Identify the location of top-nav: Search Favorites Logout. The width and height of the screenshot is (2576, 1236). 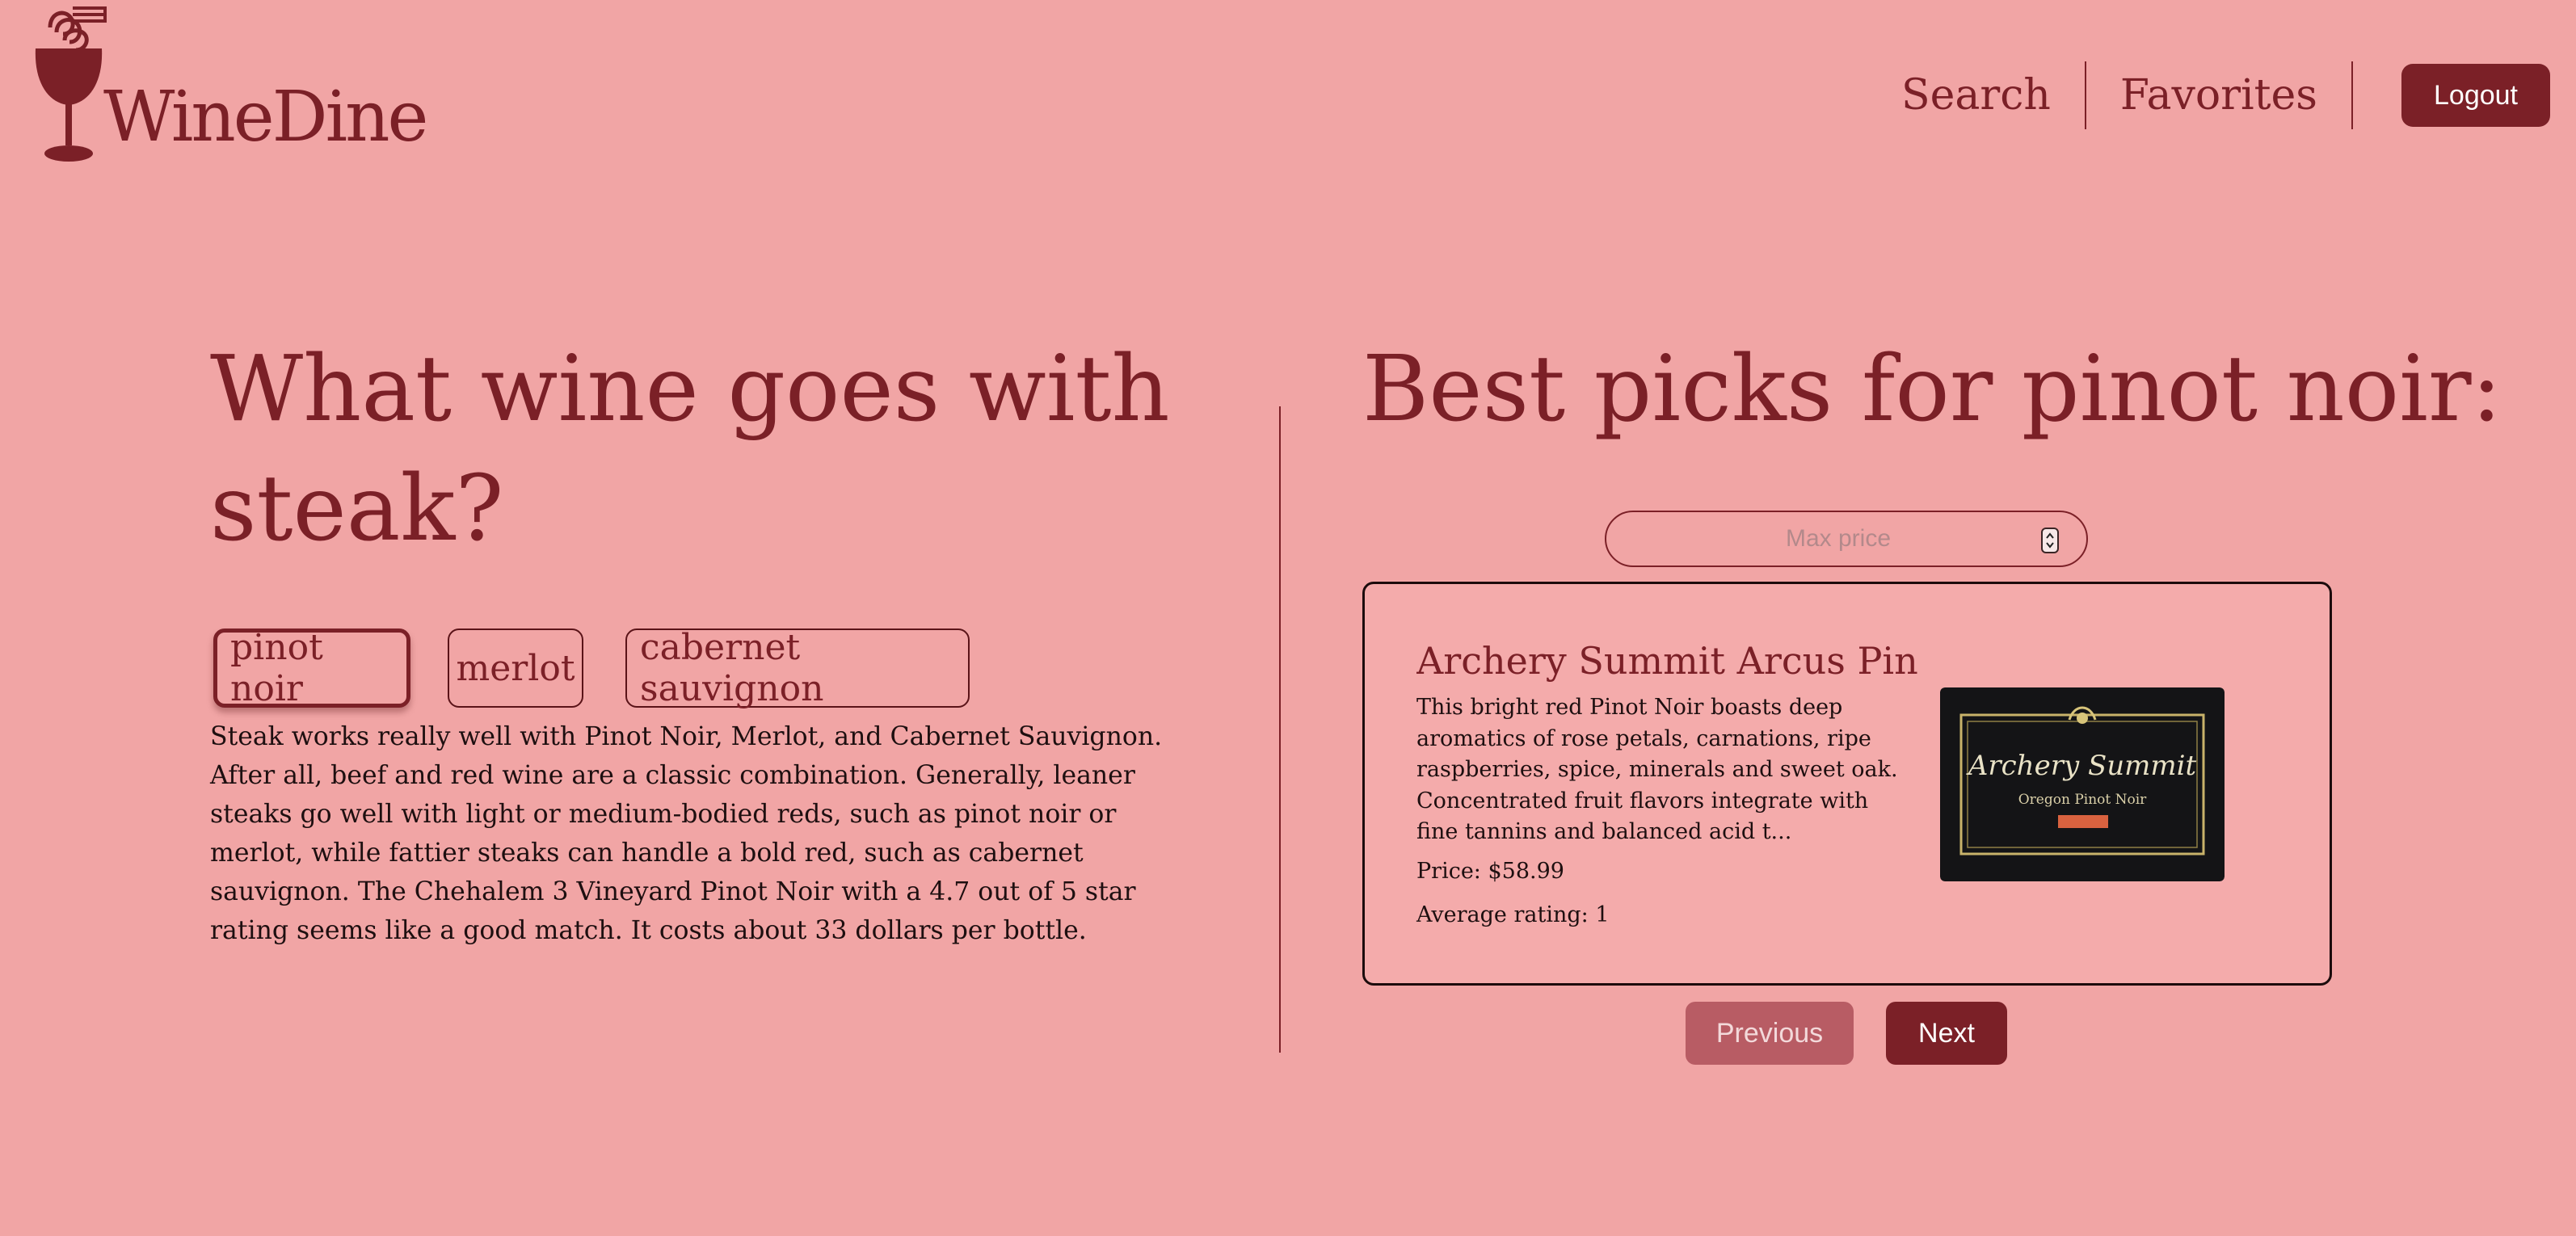
(2208, 95).